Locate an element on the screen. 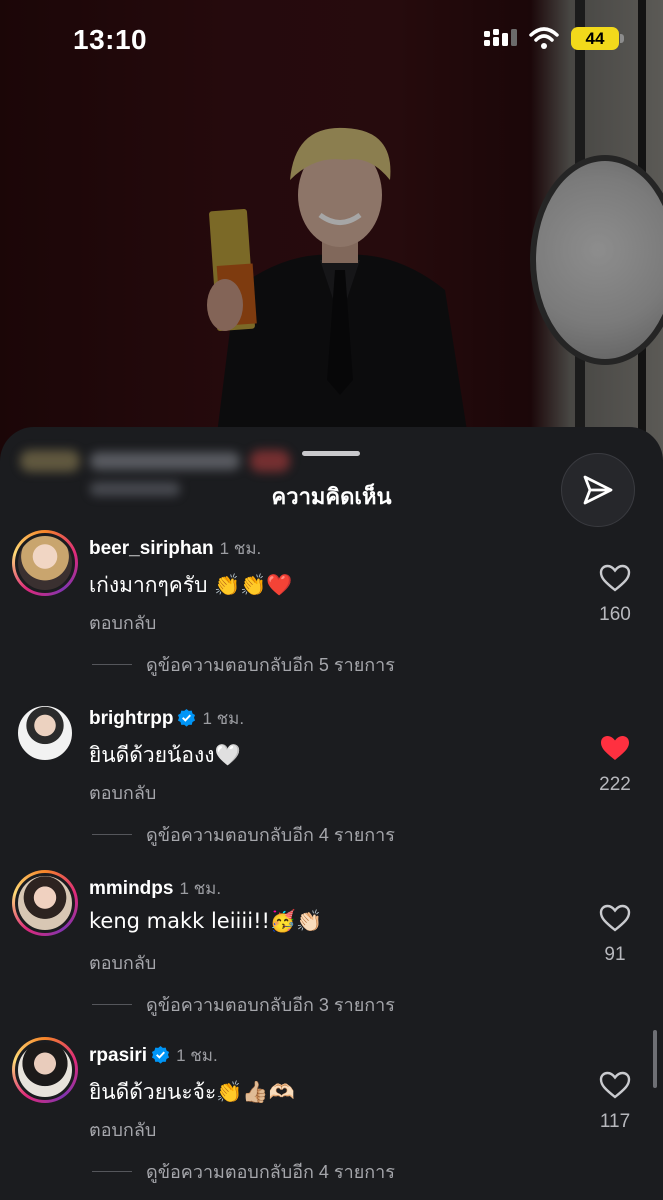  status-bar: 13:10 44 is located at coordinates (331, 39).